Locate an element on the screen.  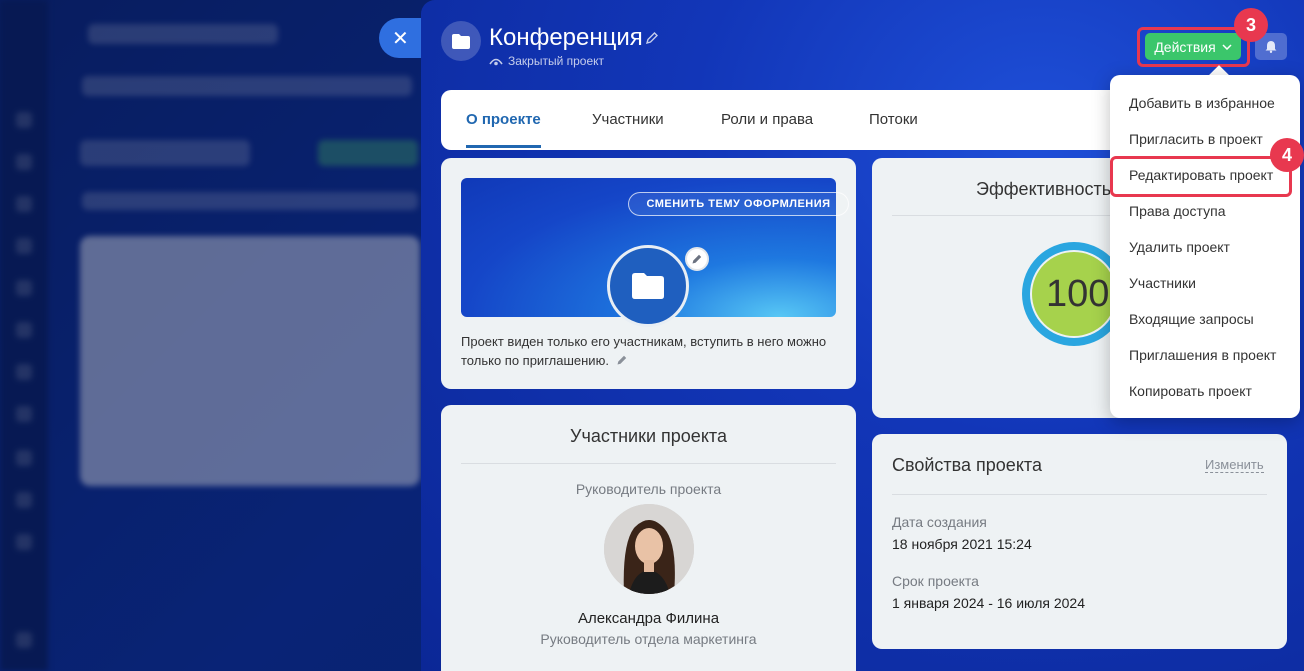
properties-title: Свойства проекта is located at coordinates (967, 465).